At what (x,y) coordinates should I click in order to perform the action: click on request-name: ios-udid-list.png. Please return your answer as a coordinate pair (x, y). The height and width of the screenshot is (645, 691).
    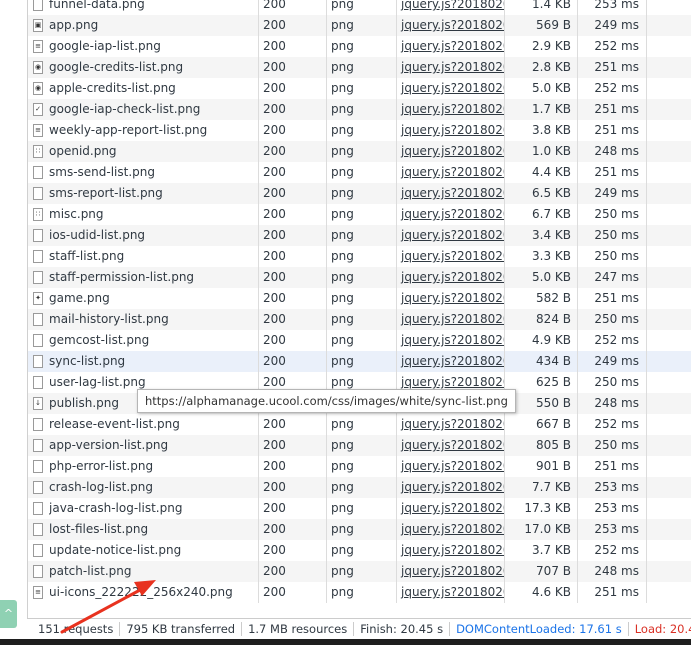
    Looking at the image, I should click on (97, 235).